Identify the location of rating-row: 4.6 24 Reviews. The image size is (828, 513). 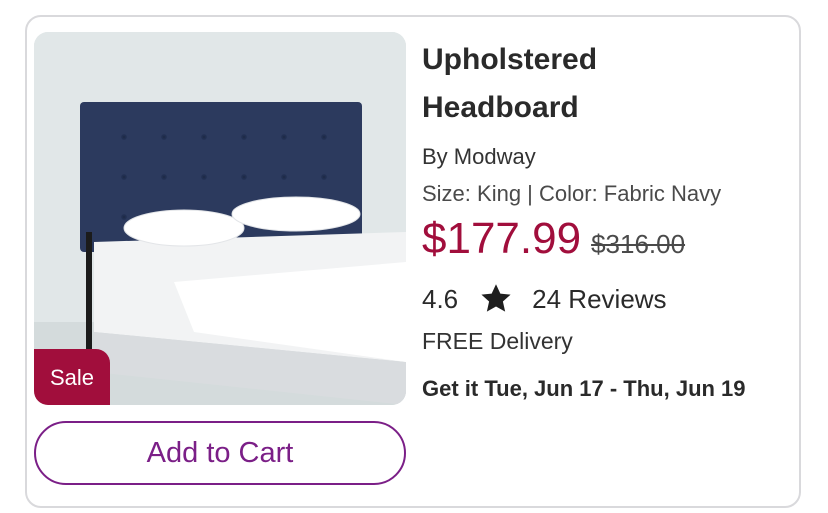
(544, 299).